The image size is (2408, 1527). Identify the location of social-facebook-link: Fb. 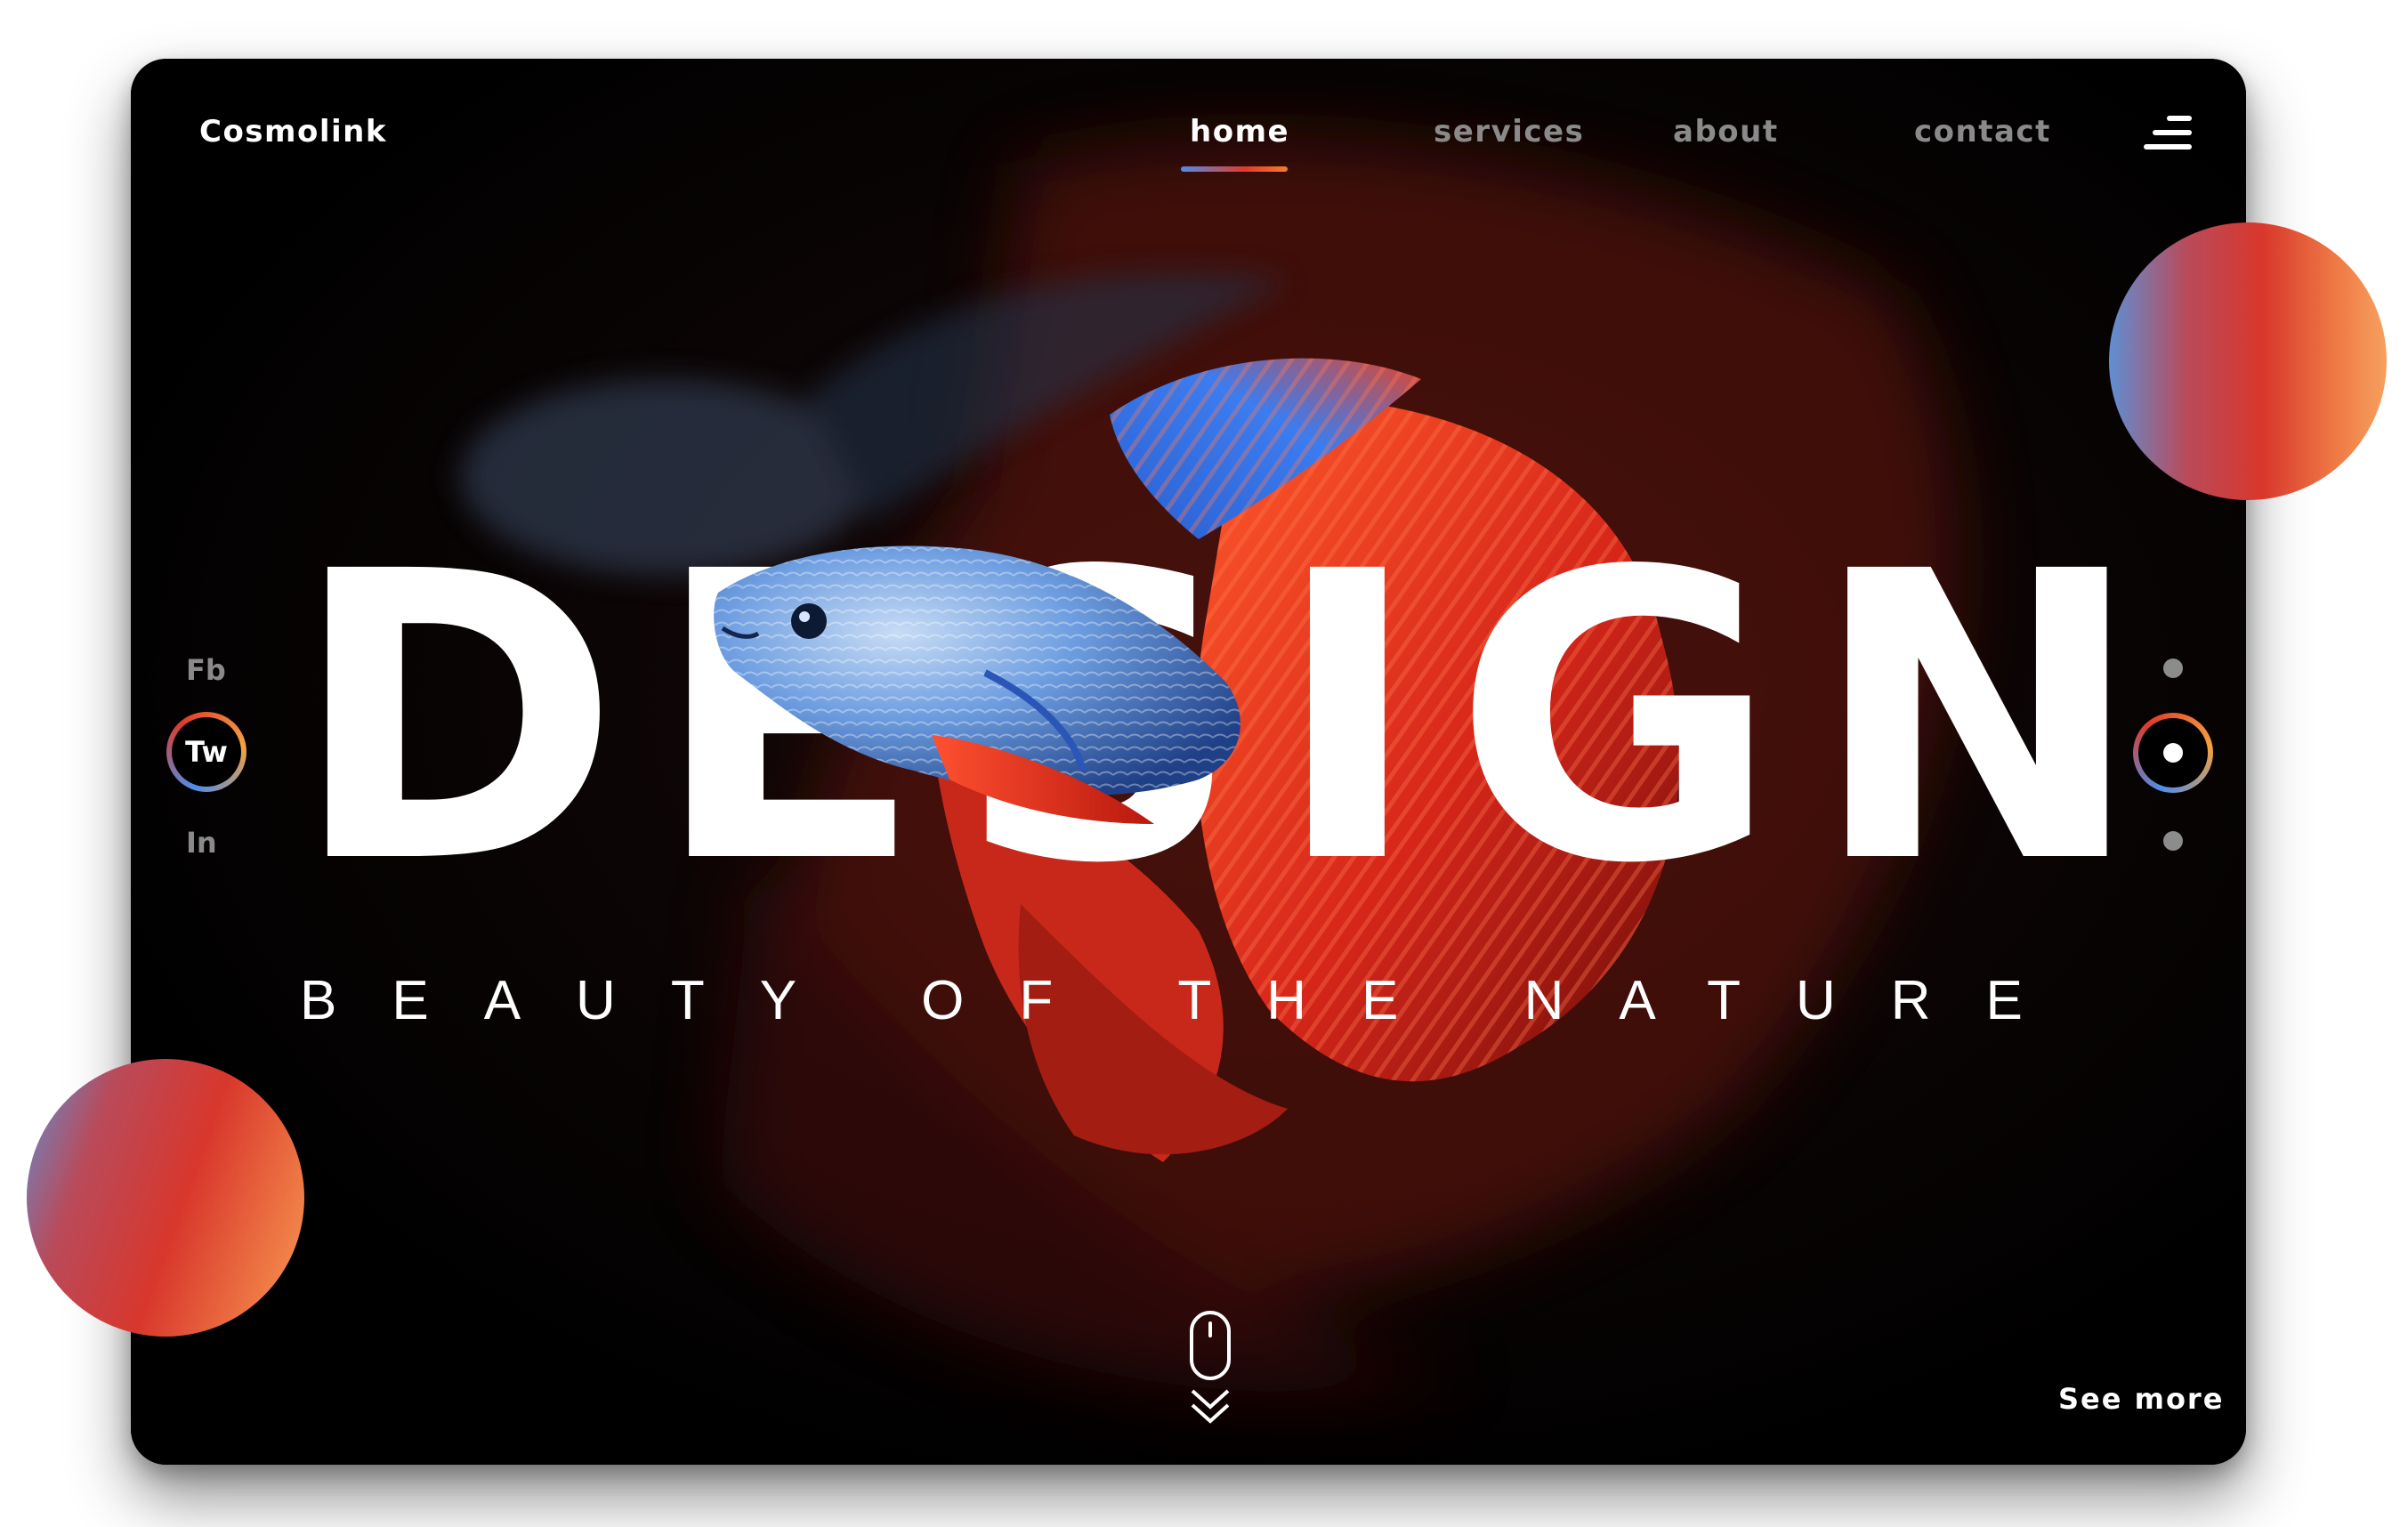
(206, 670).